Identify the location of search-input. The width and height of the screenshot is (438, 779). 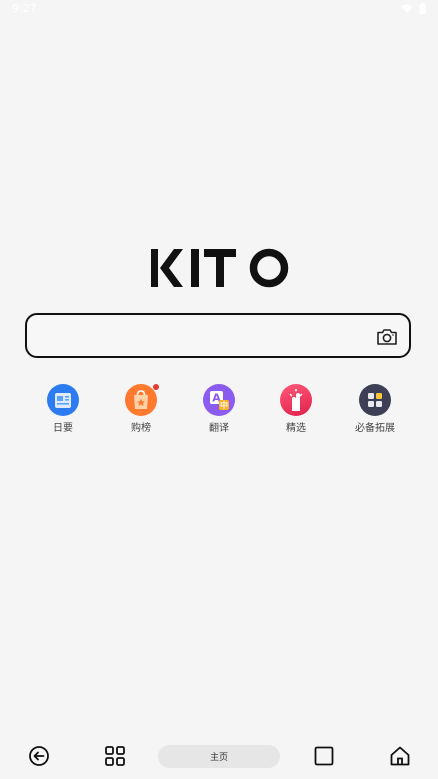
(201, 337).